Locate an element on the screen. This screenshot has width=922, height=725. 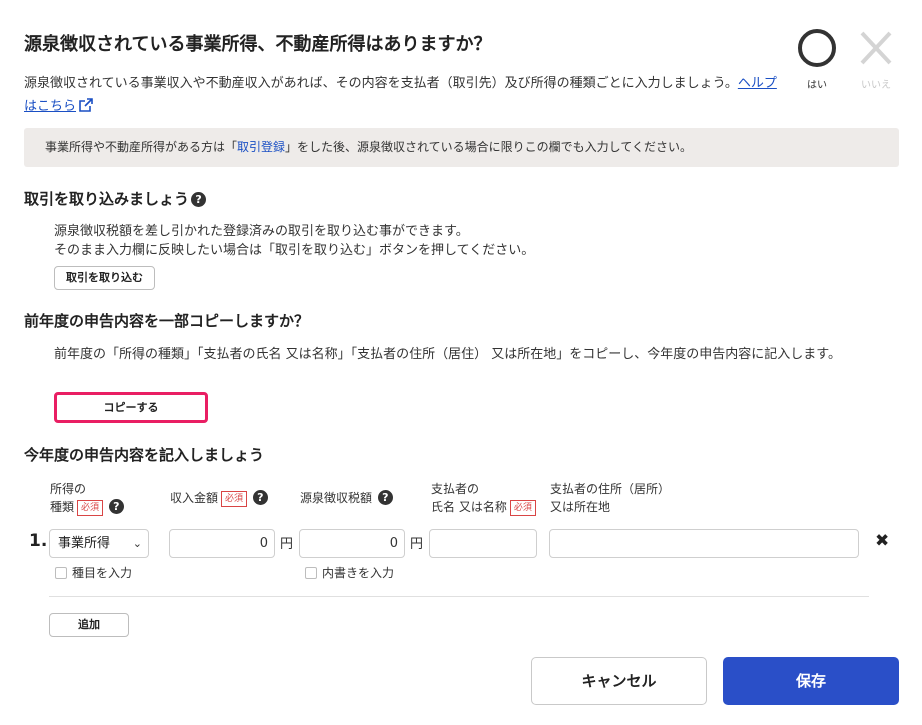
chevron-down-icon: ⌄ is located at coordinates (137, 543).